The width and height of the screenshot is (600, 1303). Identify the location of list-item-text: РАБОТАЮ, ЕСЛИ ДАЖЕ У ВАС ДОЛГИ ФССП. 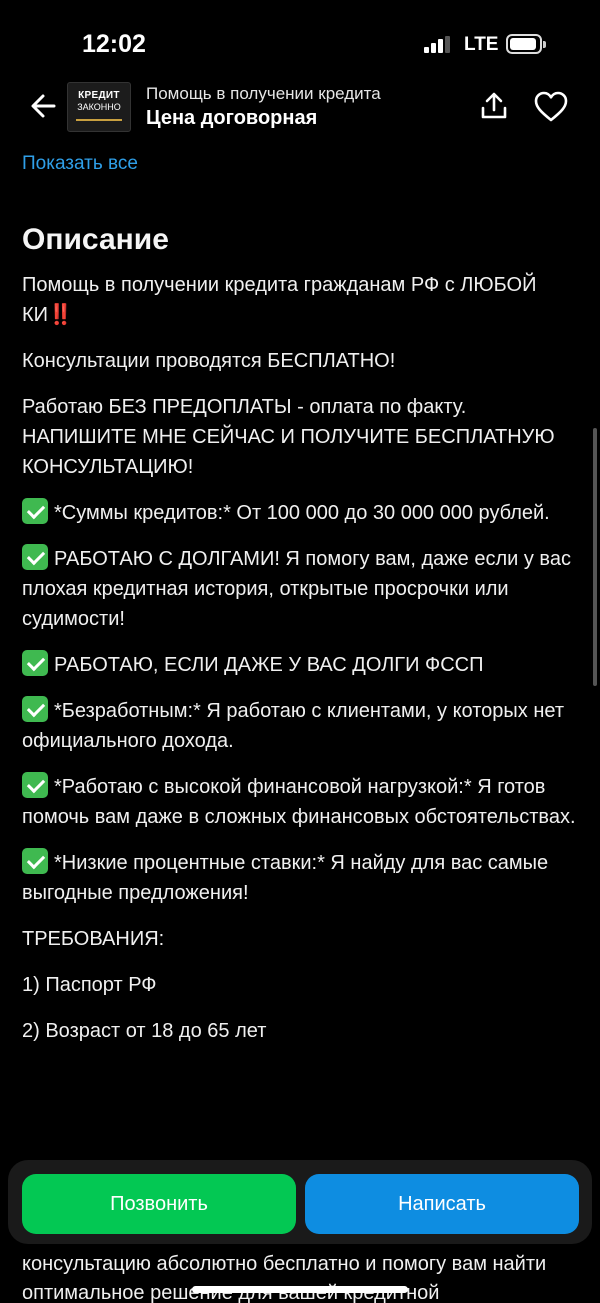
(269, 665).